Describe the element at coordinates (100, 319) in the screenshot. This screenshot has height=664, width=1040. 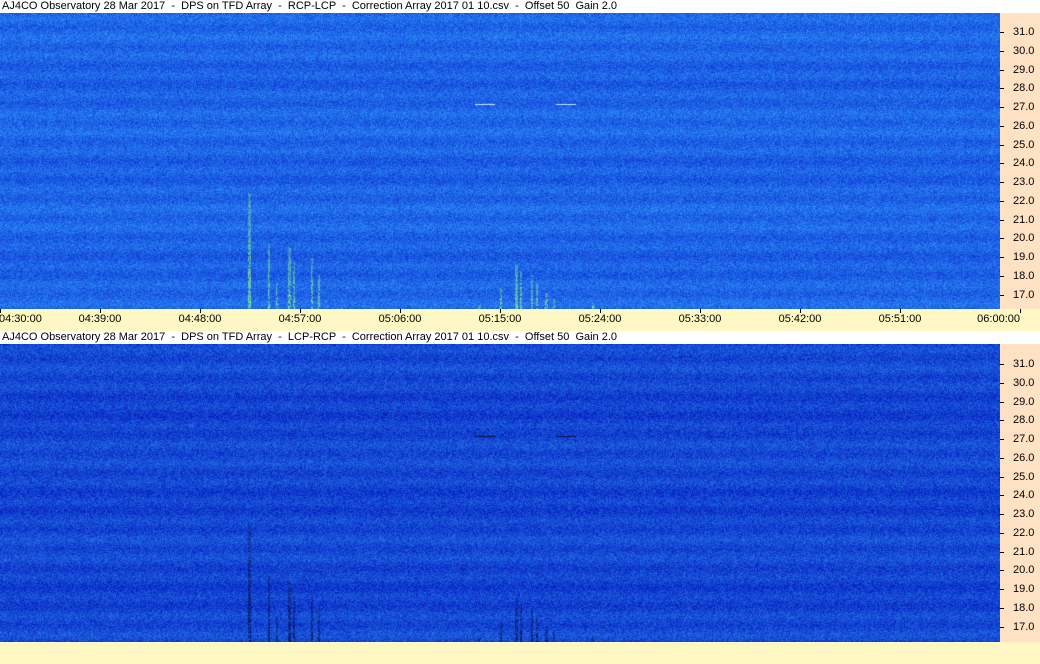
I see `time-tick-label: 04:39:00` at that location.